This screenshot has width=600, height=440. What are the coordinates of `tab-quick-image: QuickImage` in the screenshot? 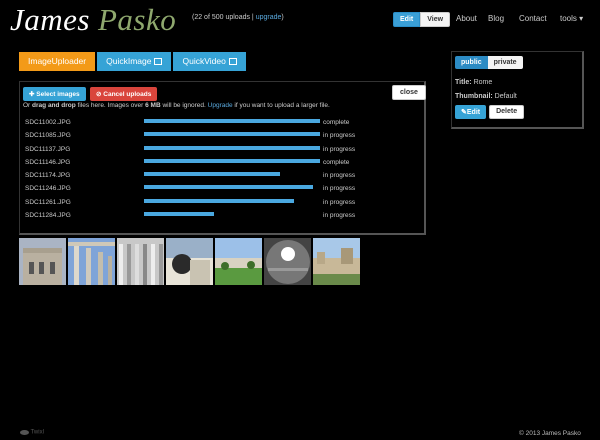 It's located at (134, 61).